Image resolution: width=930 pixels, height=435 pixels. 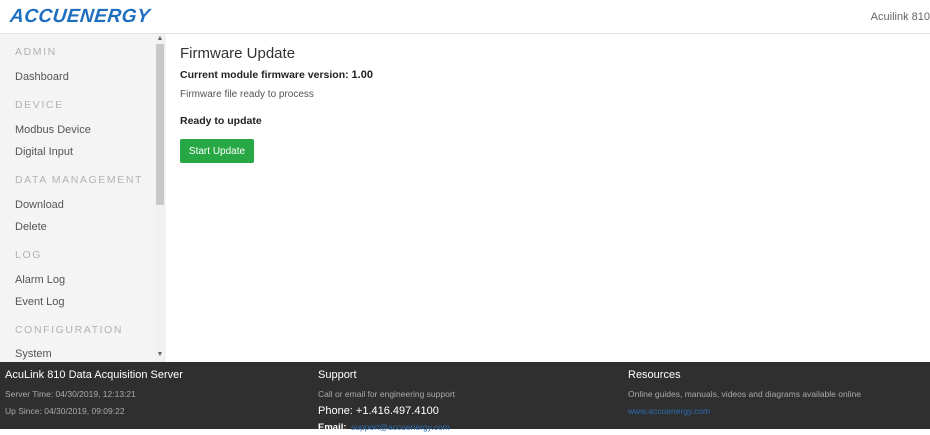 I want to click on footer-resources-link: www.accuenergy.com, so click(x=669, y=411).